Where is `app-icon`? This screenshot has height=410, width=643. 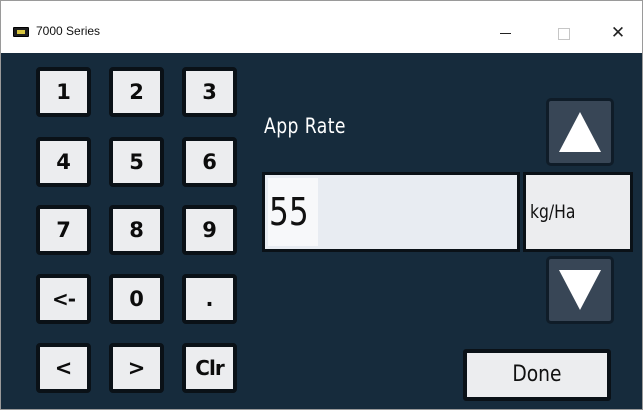
app-icon is located at coordinates (21, 32).